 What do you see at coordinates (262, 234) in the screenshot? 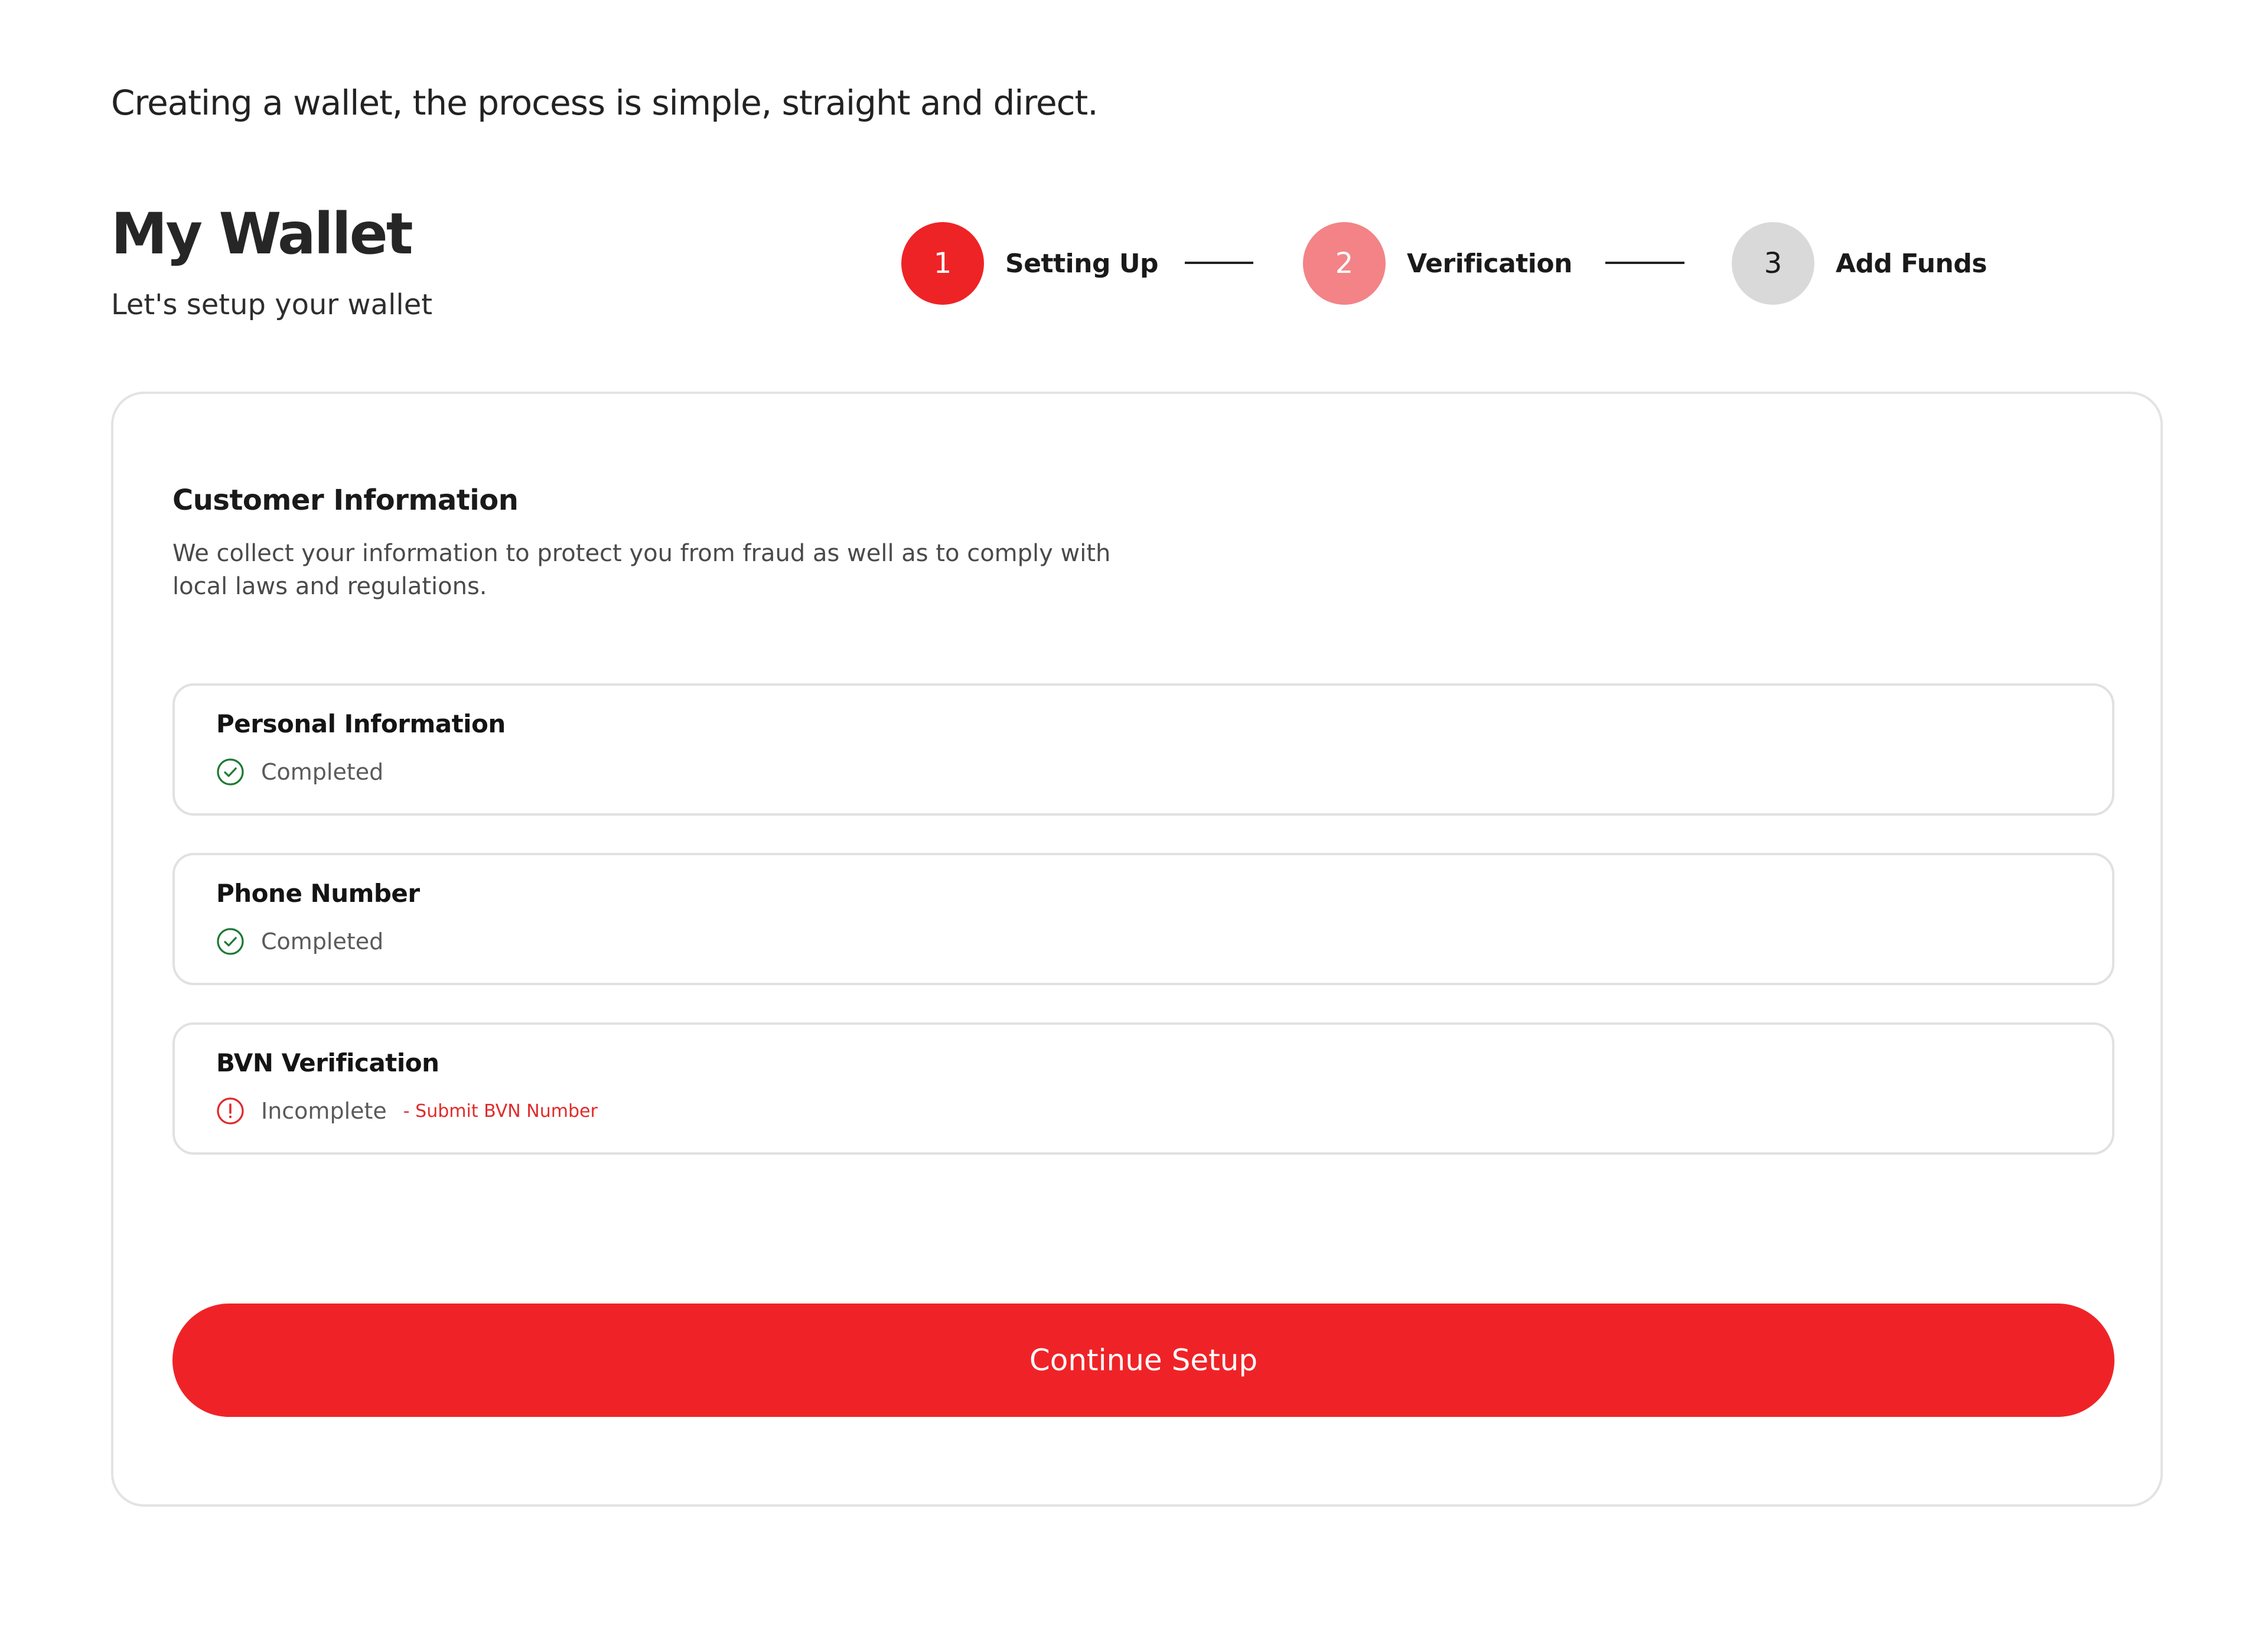
I see `page-title: My Wallet` at bounding box center [262, 234].